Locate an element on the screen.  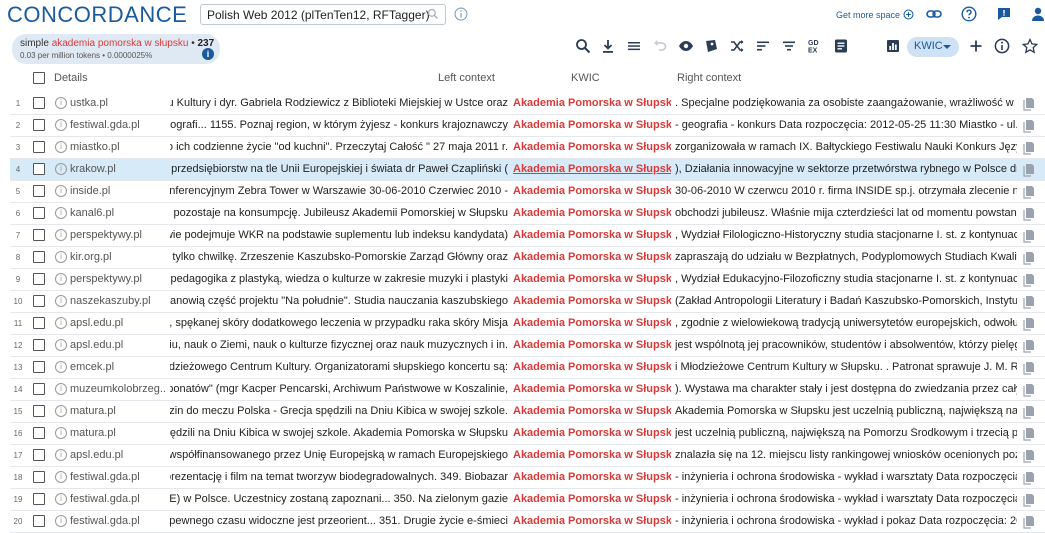
source-domain: matura.pl is located at coordinates (118, 411).